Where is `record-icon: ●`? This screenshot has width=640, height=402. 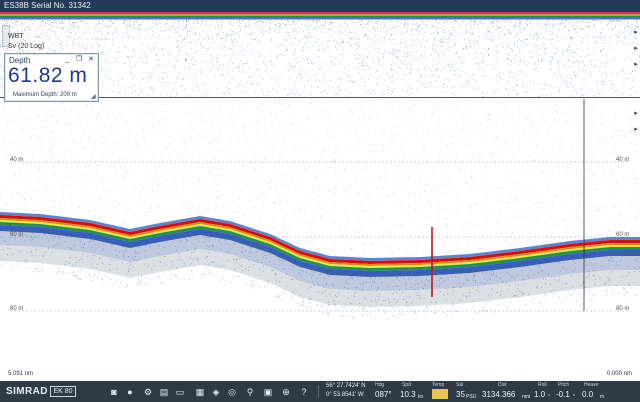
record-icon: ● is located at coordinates (130, 392).